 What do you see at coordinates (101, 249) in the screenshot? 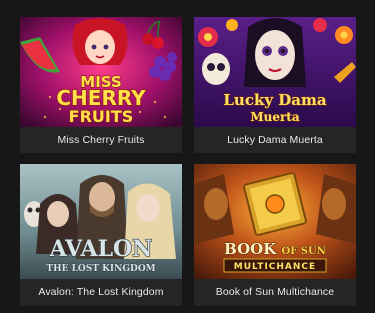
I see `logo-text-line1: AVALON` at bounding box center [101, 249].